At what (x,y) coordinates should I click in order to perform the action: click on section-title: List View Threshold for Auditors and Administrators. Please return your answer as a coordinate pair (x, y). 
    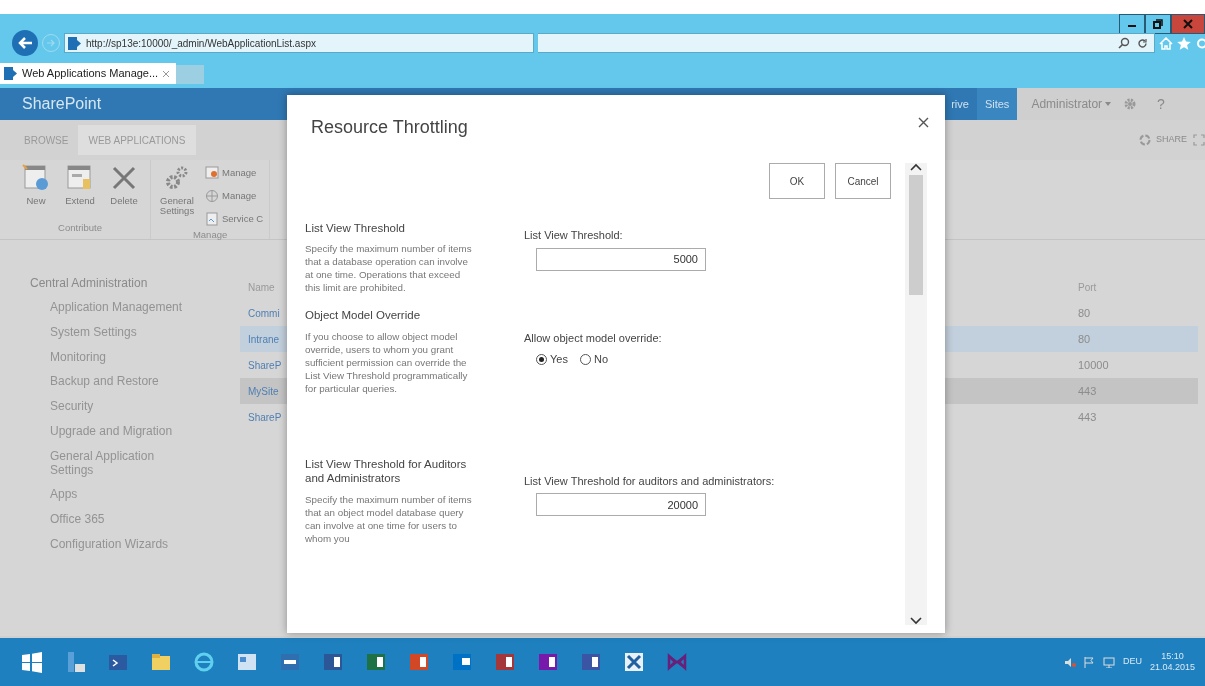
    Looking at the image, I should click on (386, 471).